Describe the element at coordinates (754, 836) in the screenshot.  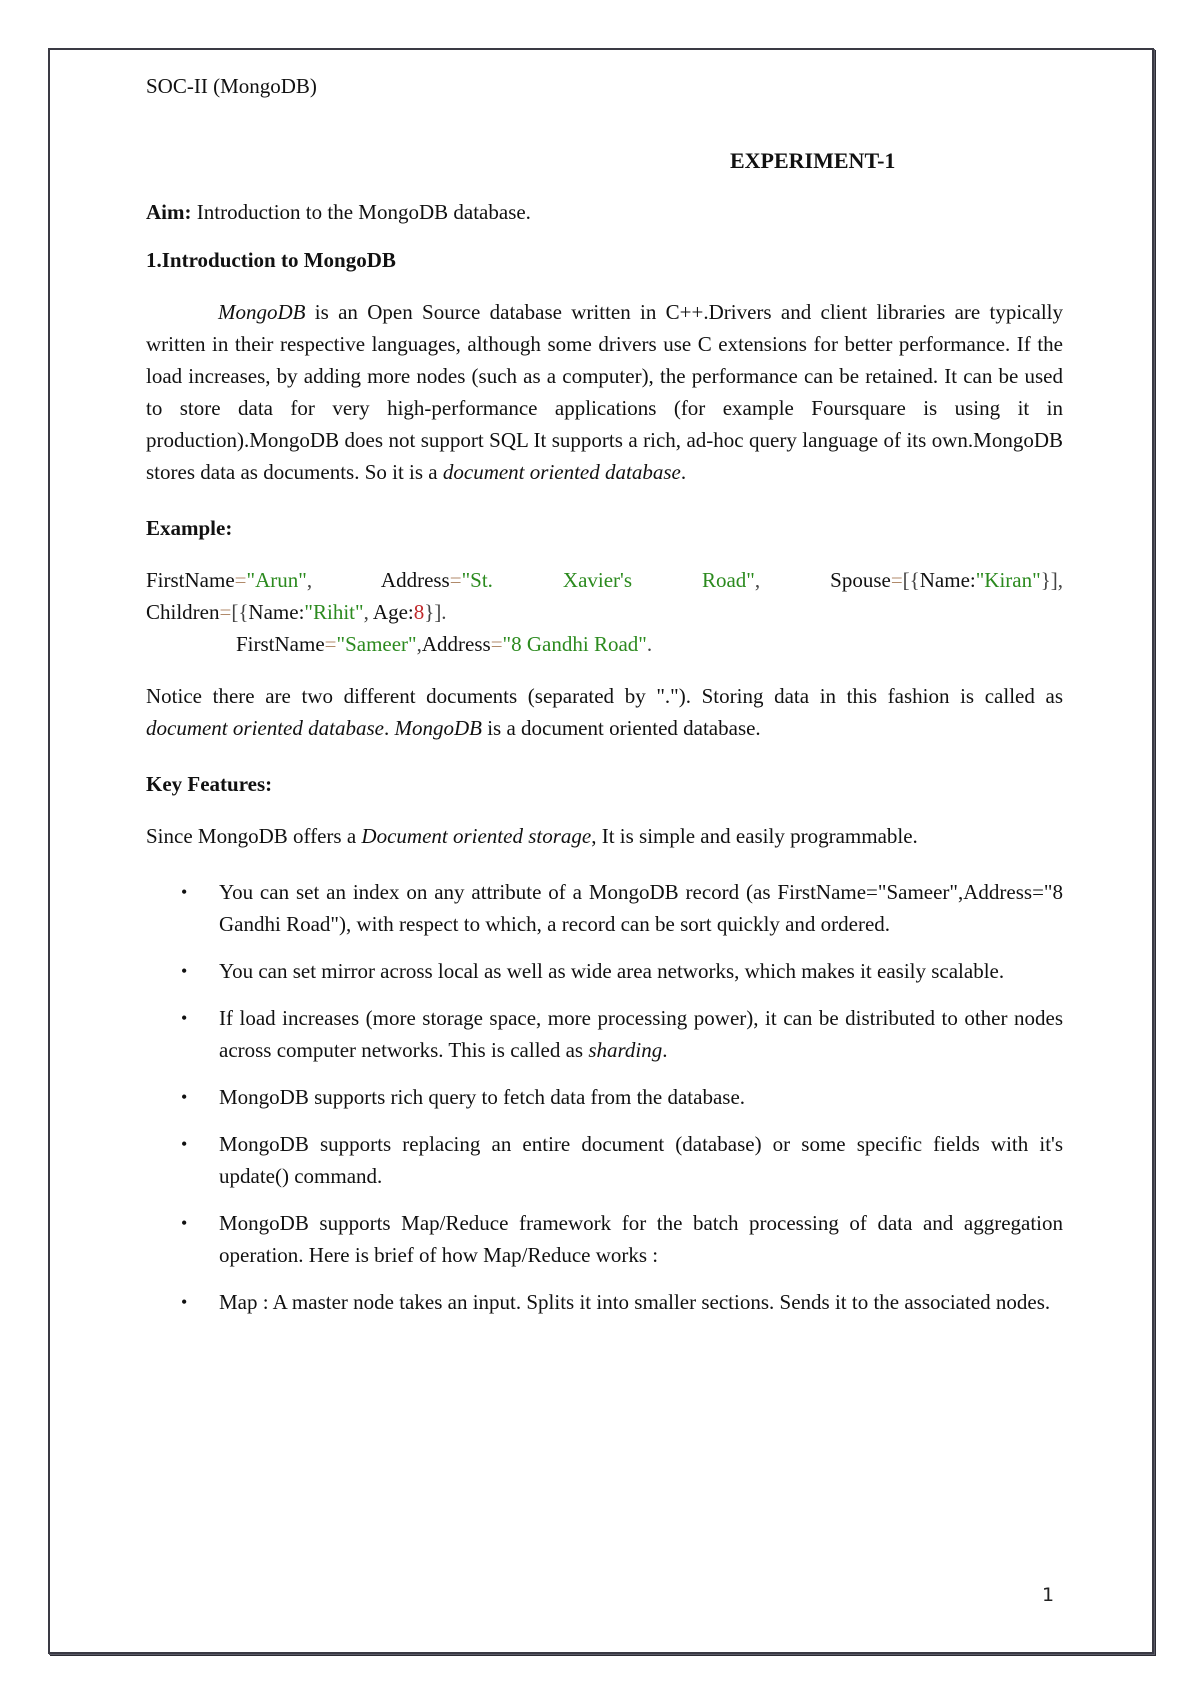
I see `intro-text: , It is simple and easily programmable.` at that location.